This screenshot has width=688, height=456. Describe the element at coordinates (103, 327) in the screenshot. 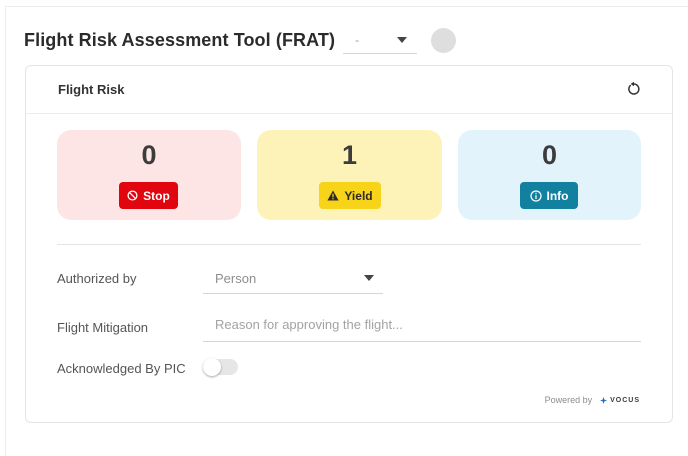

I see `flight-mitigation-label: Flight Mitigation` at that location.